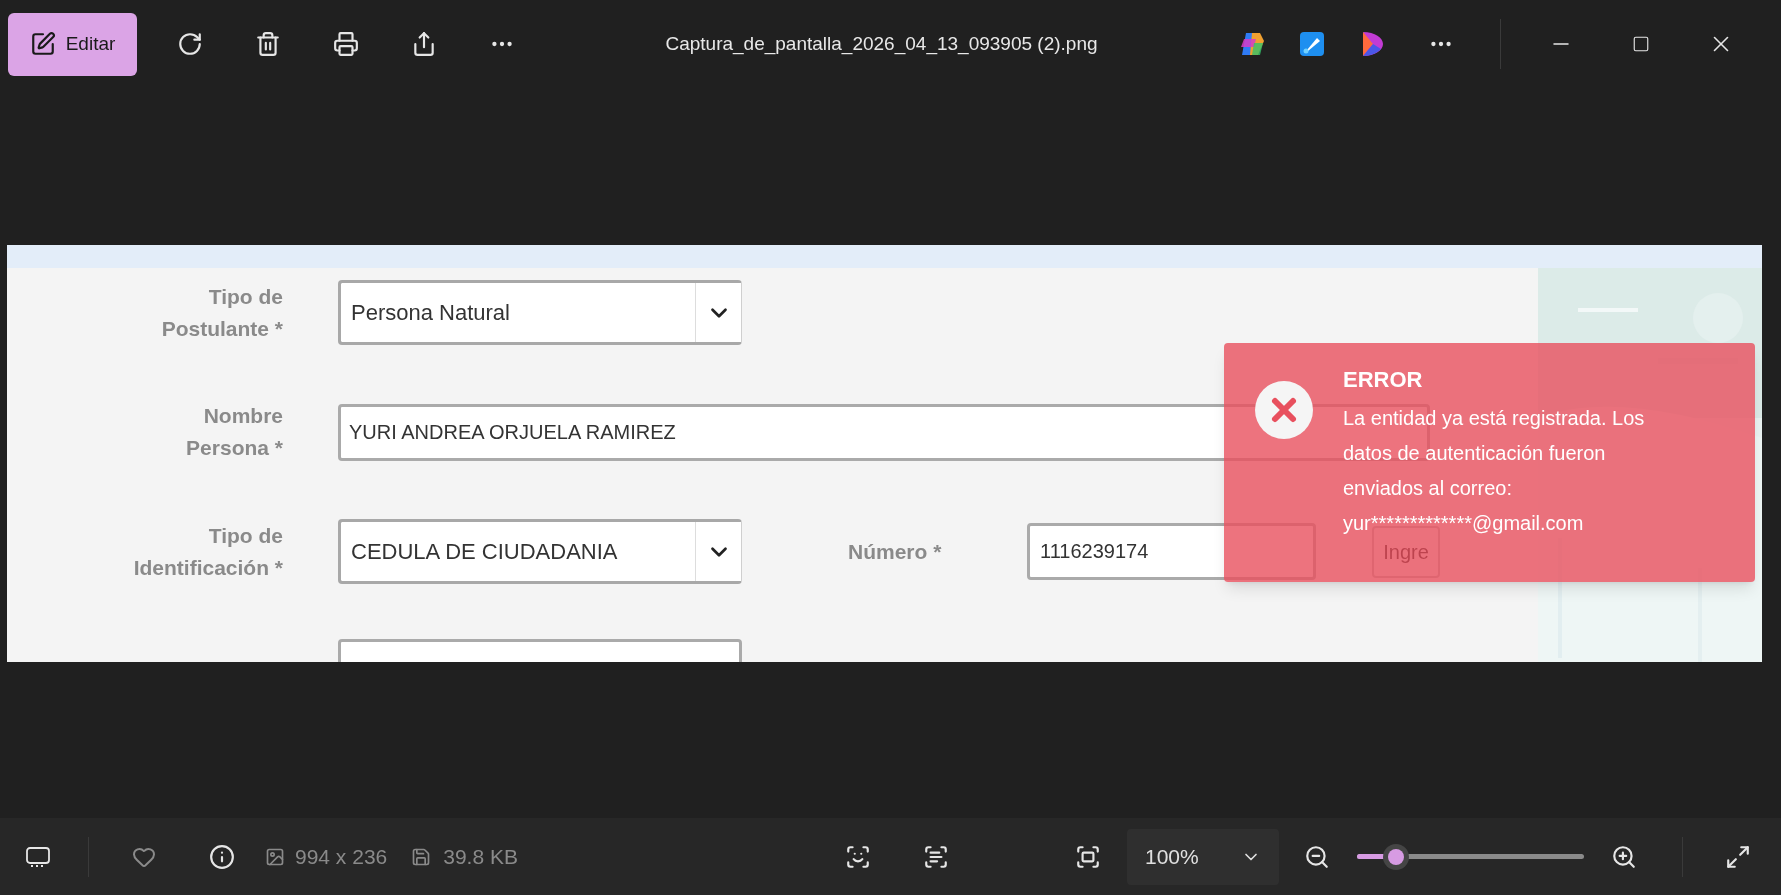  Describe the element at coordinates (1383, 380) in the screenshot. I see `toast-title: ERROR` at that location.